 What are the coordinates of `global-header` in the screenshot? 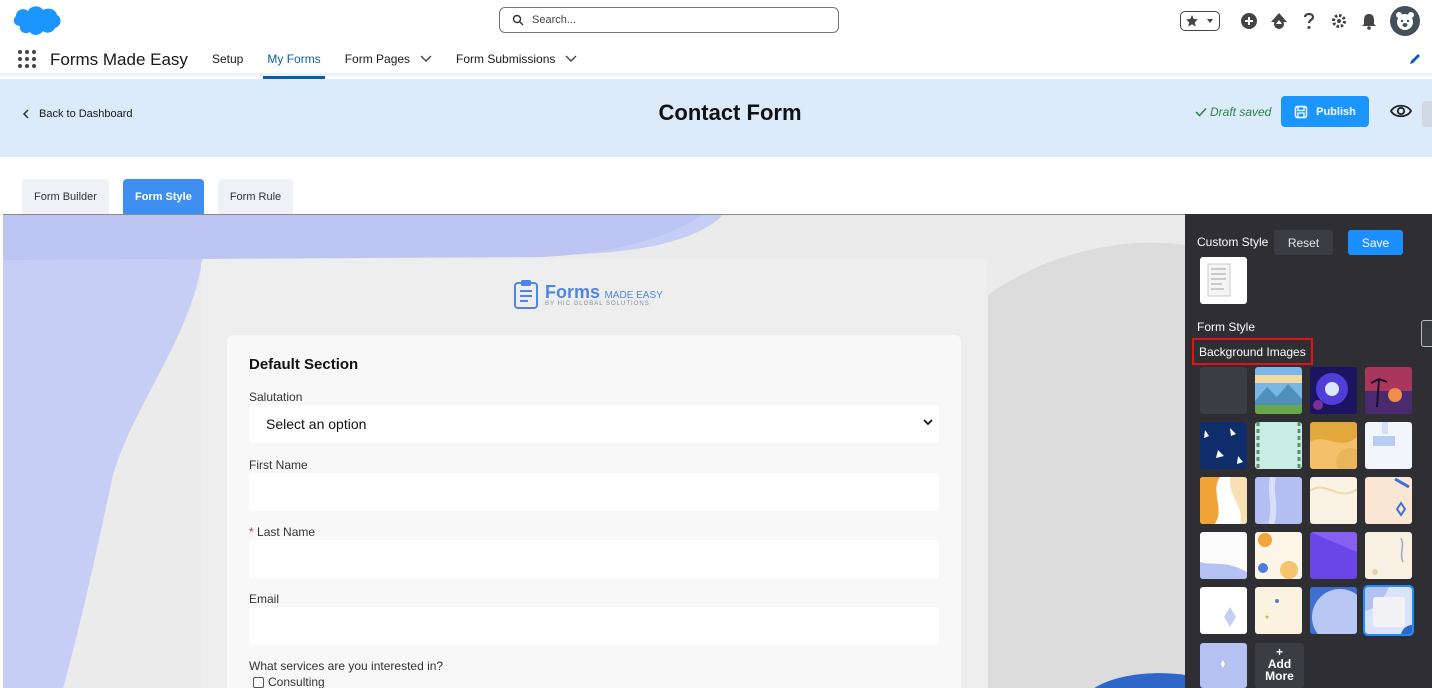 It's located at (716, 21).